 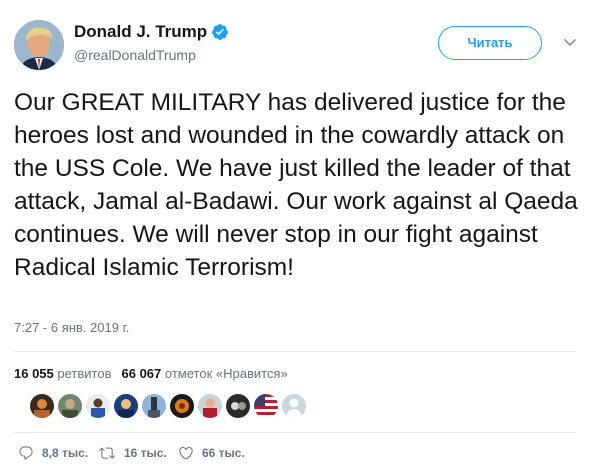 I want to click on verified-badge-icon, so click(x=220, y=32).